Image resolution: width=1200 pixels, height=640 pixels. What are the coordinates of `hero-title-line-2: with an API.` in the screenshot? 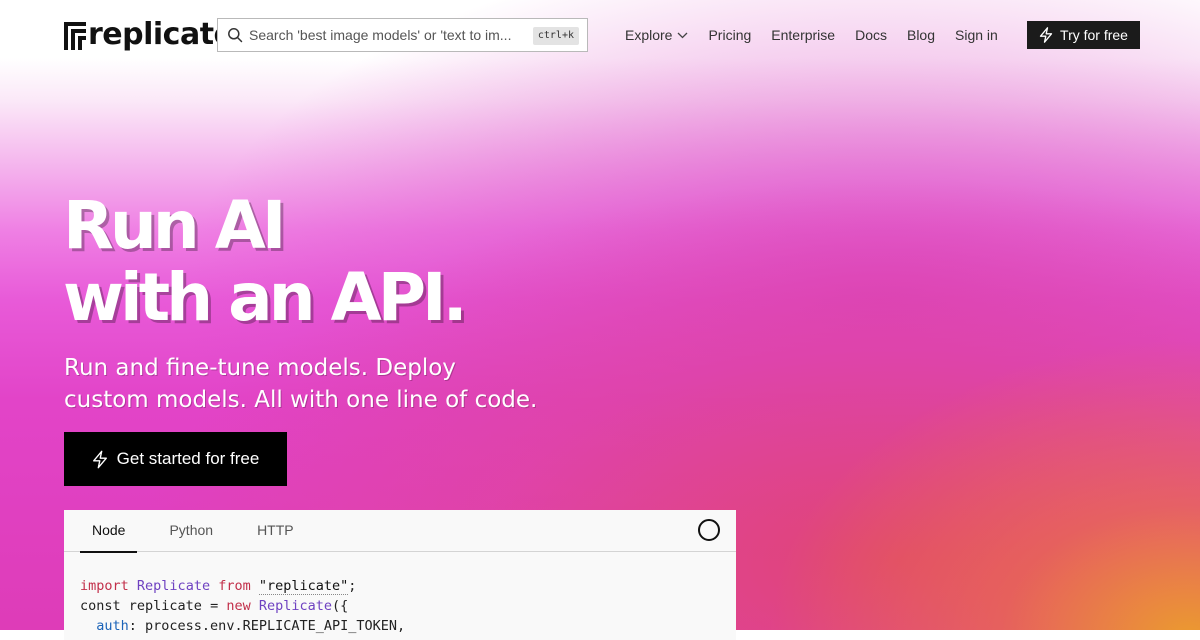 It's located at (265, 297).